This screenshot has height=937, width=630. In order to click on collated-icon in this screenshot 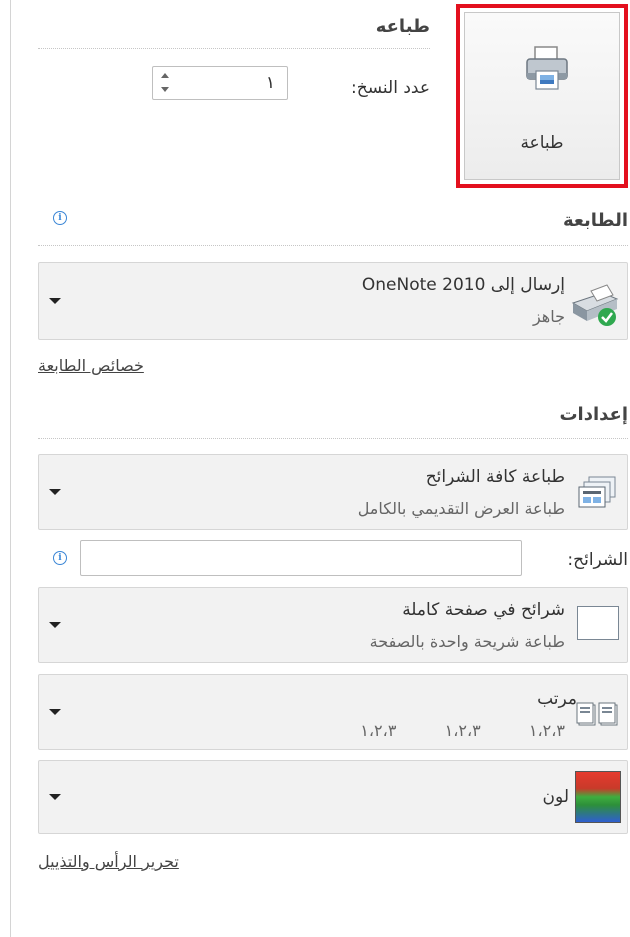, I will do `click(597, 714)`.